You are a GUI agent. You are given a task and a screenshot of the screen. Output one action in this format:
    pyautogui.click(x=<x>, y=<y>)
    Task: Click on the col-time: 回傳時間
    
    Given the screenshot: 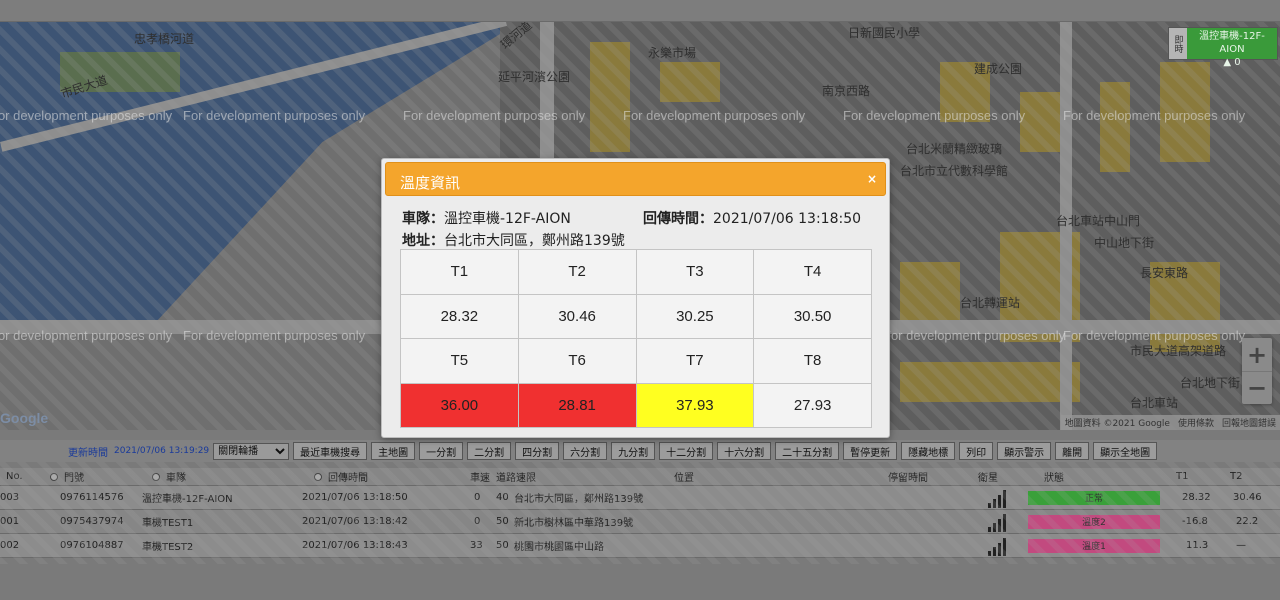 What is the action you would take?
    pyautogui.click(x=341, y=476)
    